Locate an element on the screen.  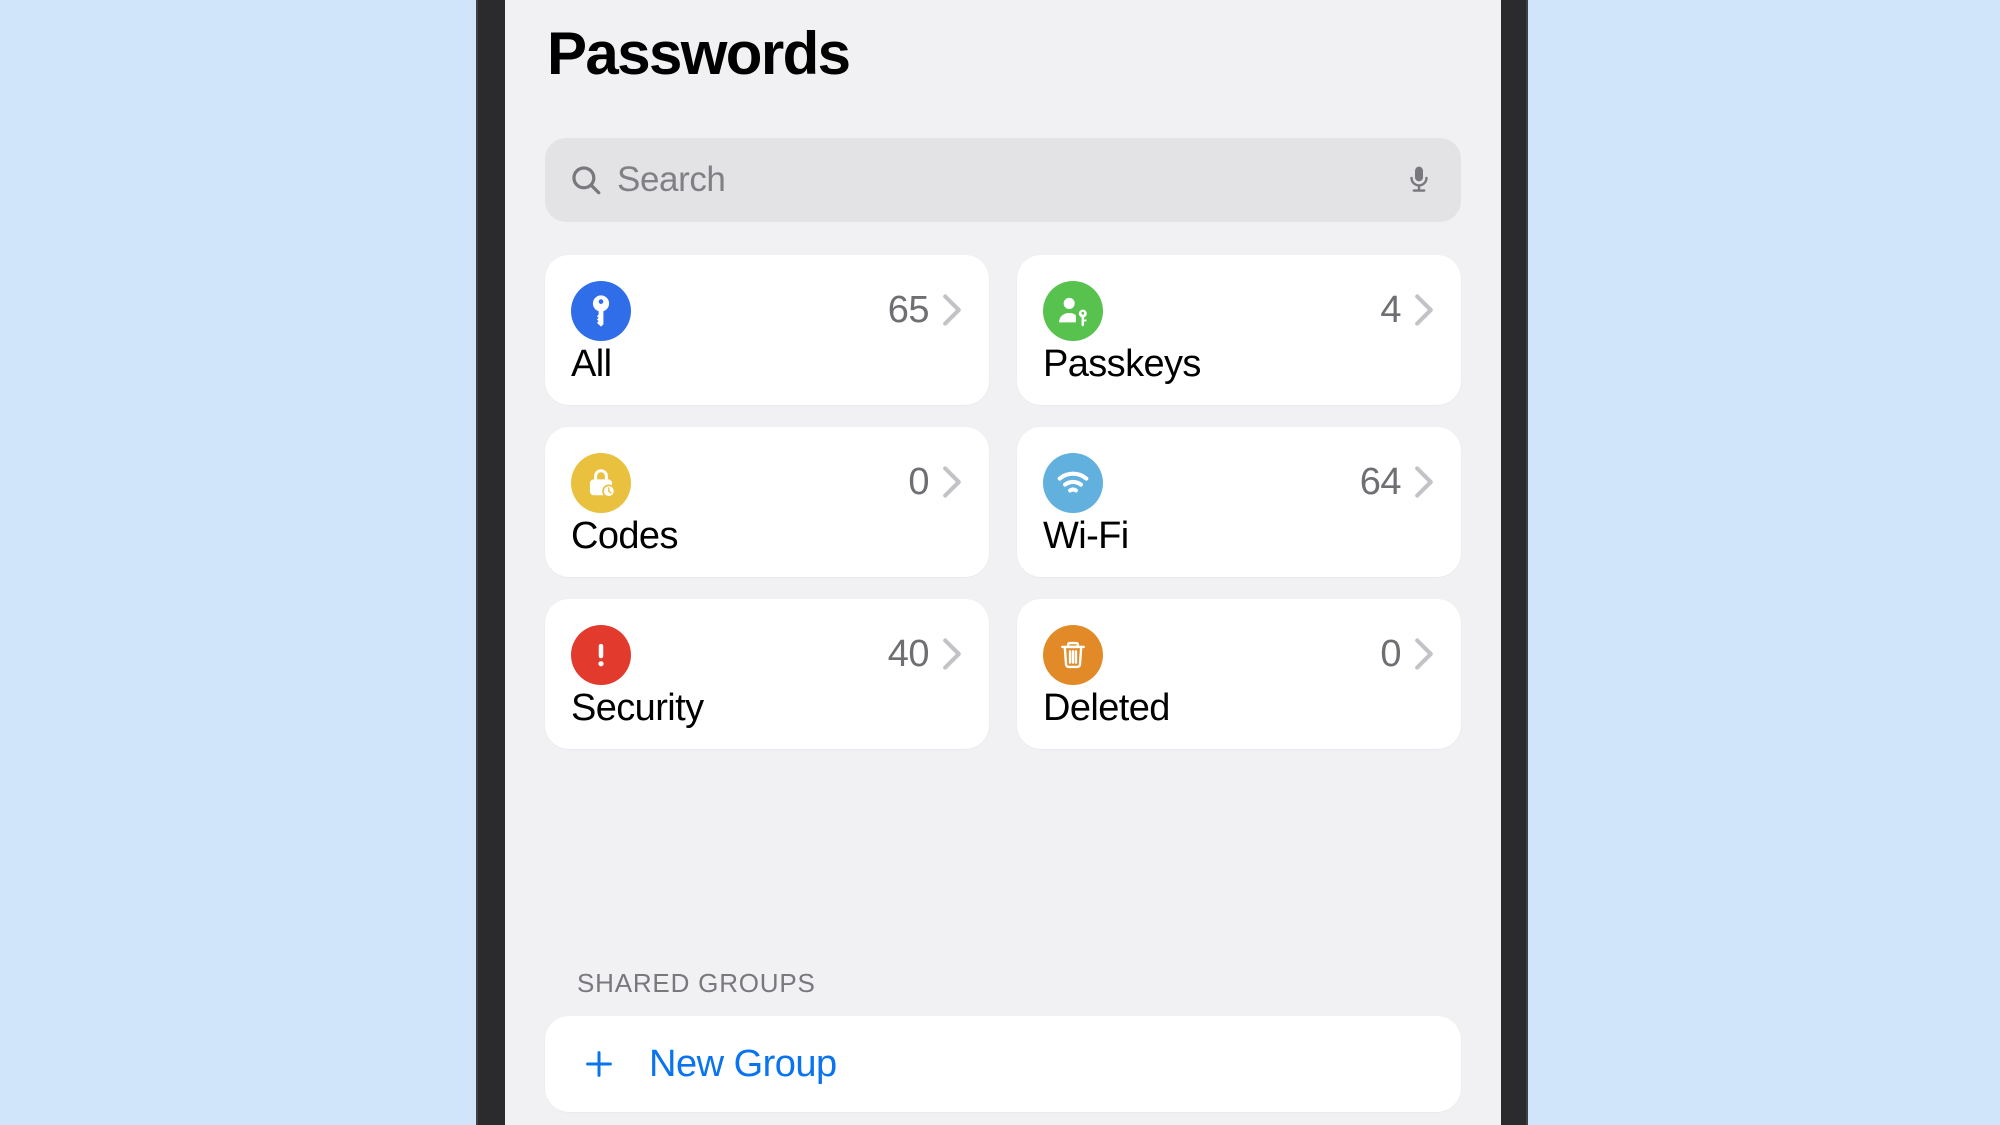
category-card-security: 40 Security is located at coordinates (767, 674).